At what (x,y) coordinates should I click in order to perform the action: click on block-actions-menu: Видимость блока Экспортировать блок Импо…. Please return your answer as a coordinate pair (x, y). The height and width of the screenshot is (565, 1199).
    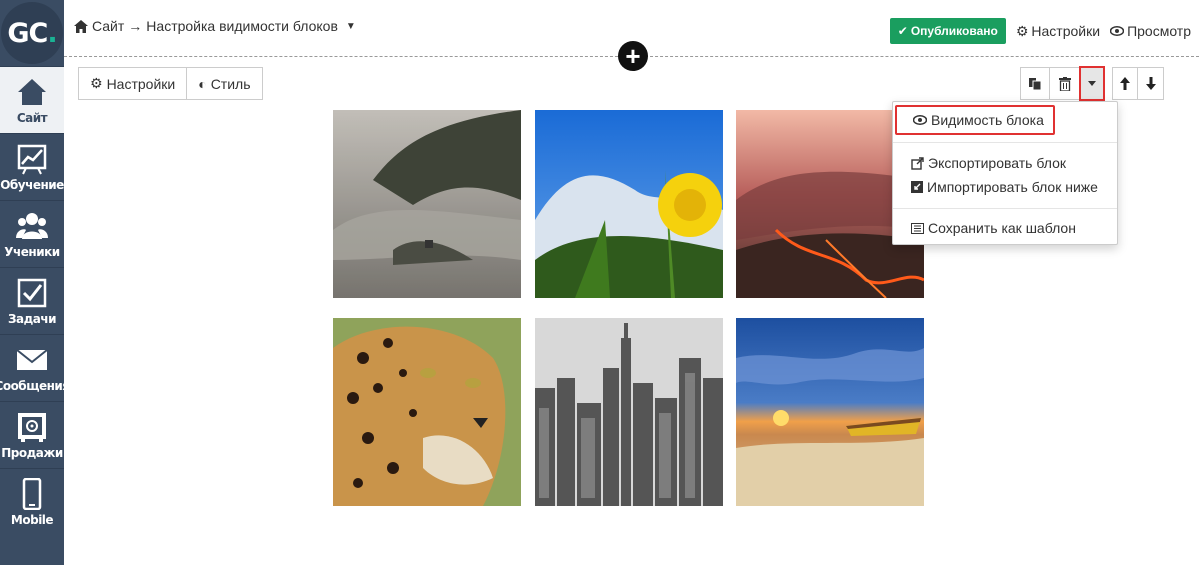
    Looking at the image, I should click on (1005, 173).